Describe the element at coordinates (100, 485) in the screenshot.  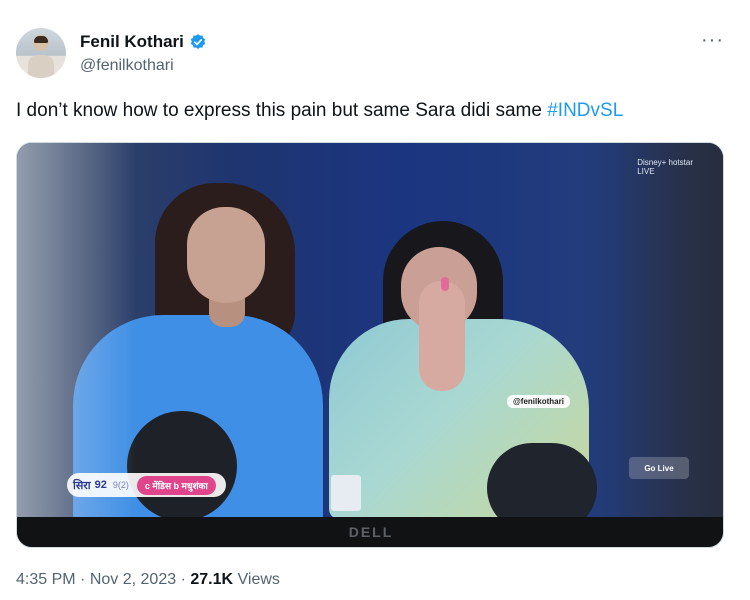
I see `score-value: 92` at that location.